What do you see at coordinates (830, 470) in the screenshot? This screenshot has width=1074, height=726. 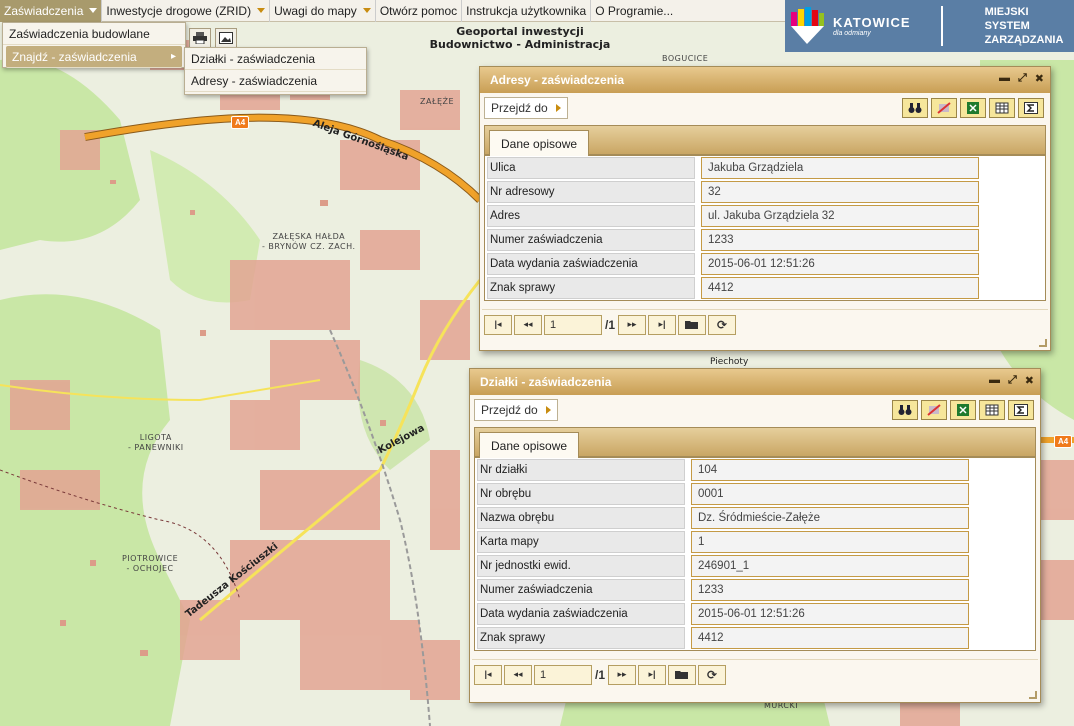 I see `attribute-value: 104` at bounding box center [830, 470].